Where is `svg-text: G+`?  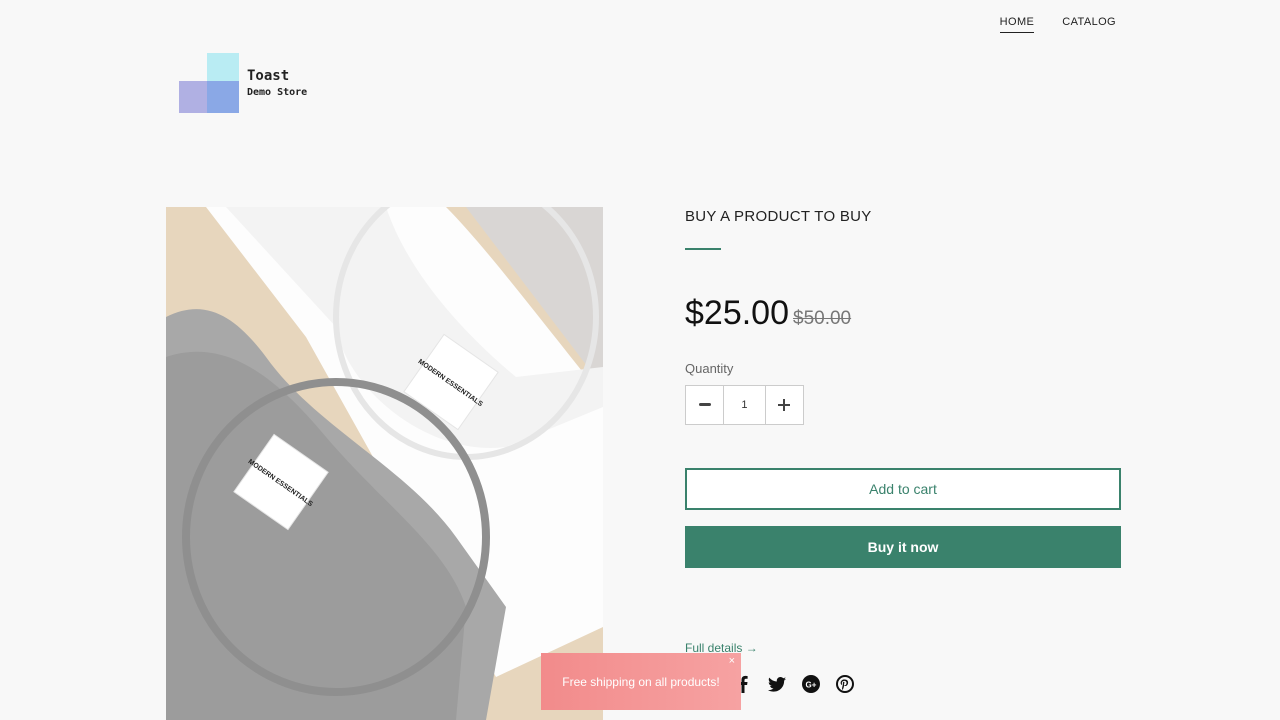 svg-text: G+ is located at coordinates (811, 685).